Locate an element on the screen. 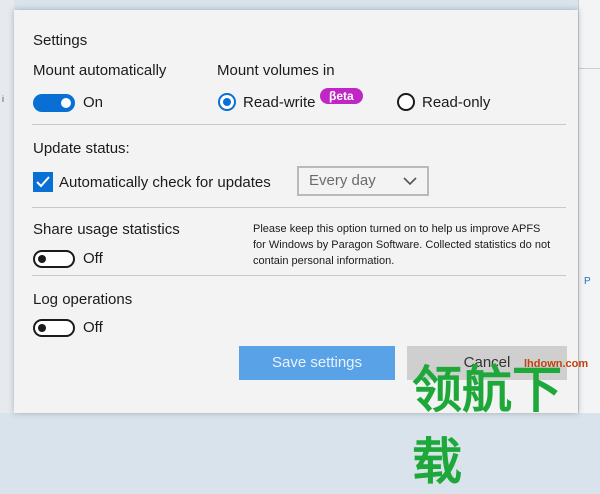  update-frequency-value: Every day is located at coordinates (342, 180).